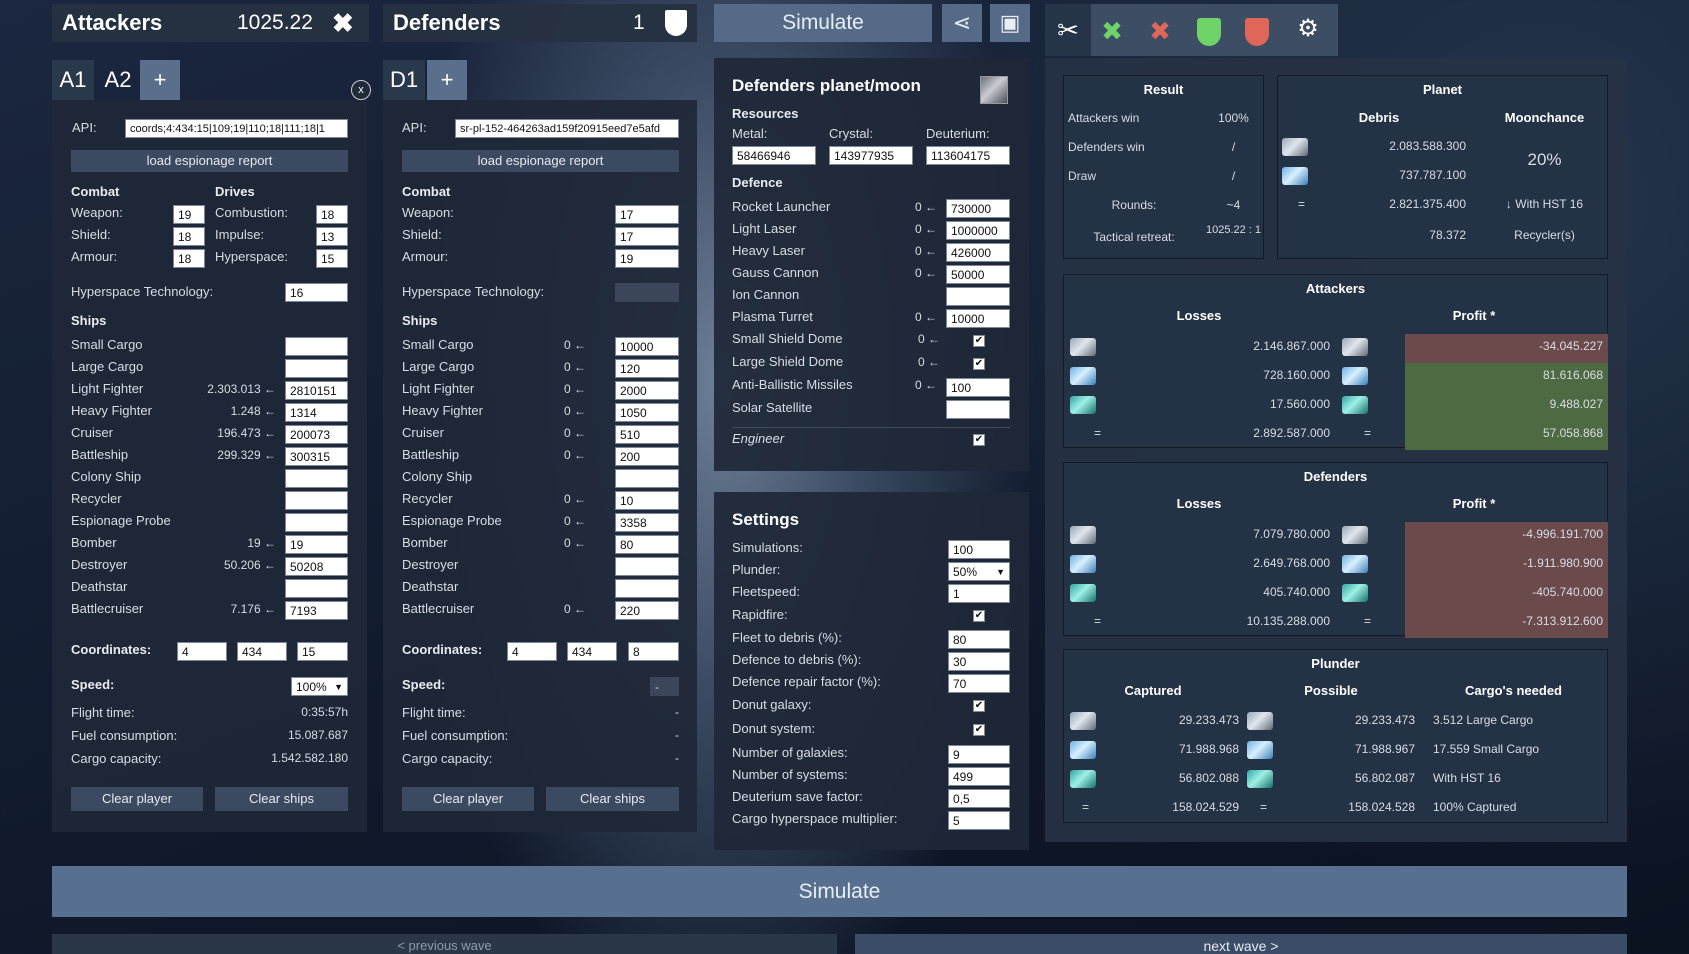 This screenshot has width=1689, height=954. I want to click on shield-icon, so click(676, 23).